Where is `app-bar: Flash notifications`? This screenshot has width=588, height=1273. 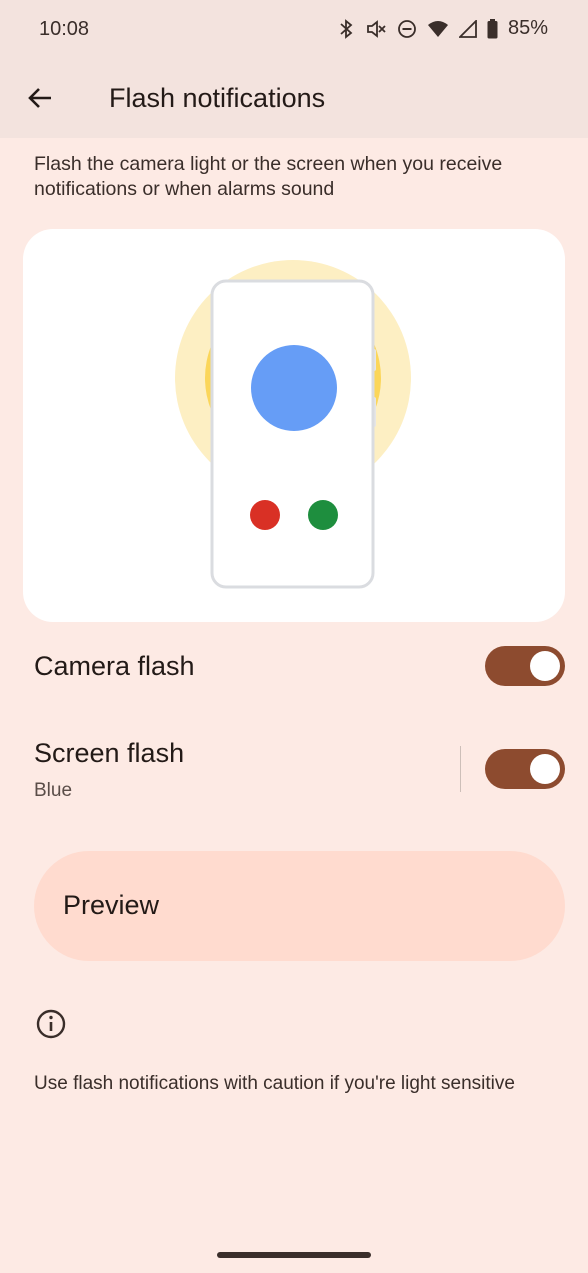 app-bar: Flash notifications is located at coordinates (294, 98).